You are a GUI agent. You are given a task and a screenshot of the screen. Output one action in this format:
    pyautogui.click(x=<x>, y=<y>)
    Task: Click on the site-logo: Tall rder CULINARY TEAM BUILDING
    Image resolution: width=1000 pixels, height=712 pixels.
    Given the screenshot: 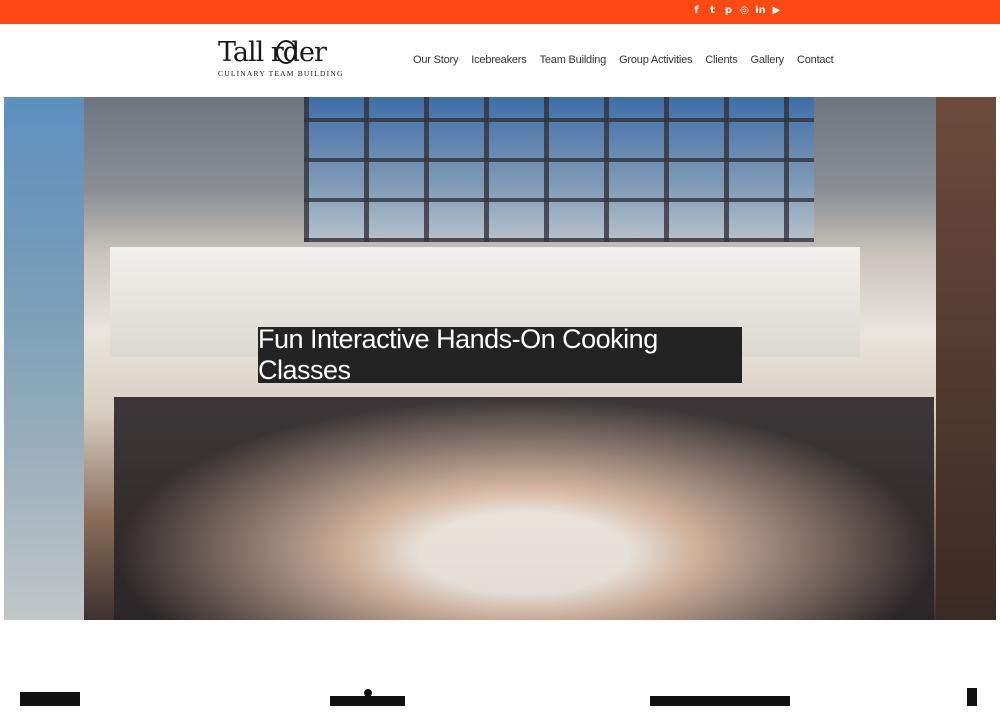 What is the action you would take?
    pyautogui.click(x=281, y=62)
    